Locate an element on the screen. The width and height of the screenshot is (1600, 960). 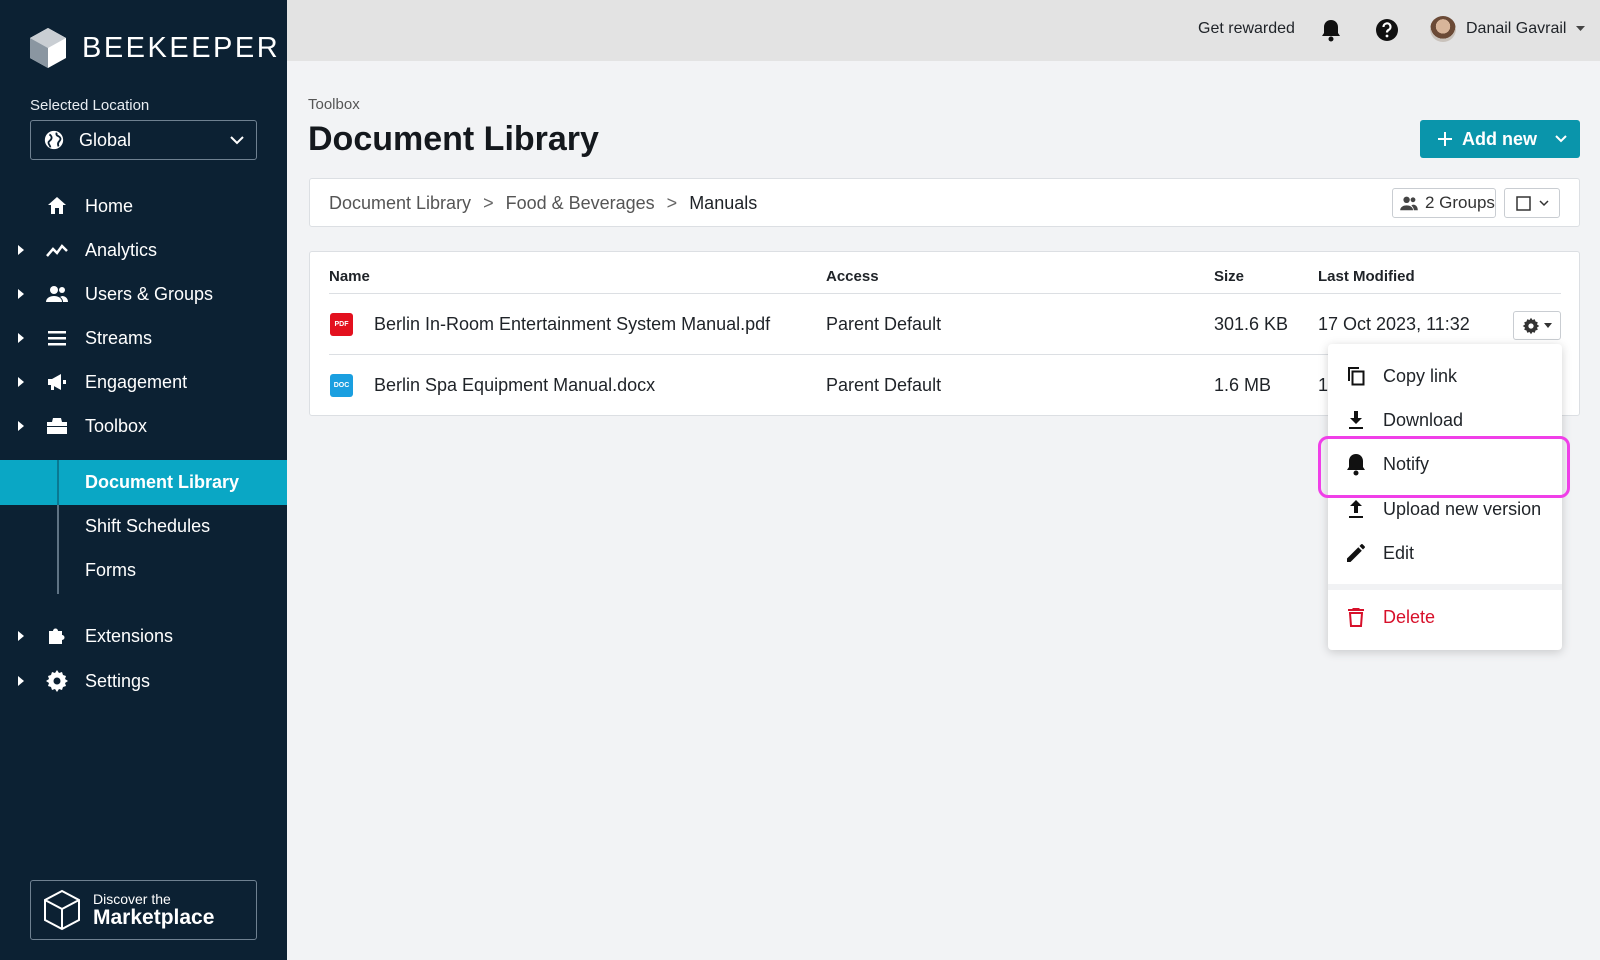
column-header-size: Size is located at coordinates (1229, 276).